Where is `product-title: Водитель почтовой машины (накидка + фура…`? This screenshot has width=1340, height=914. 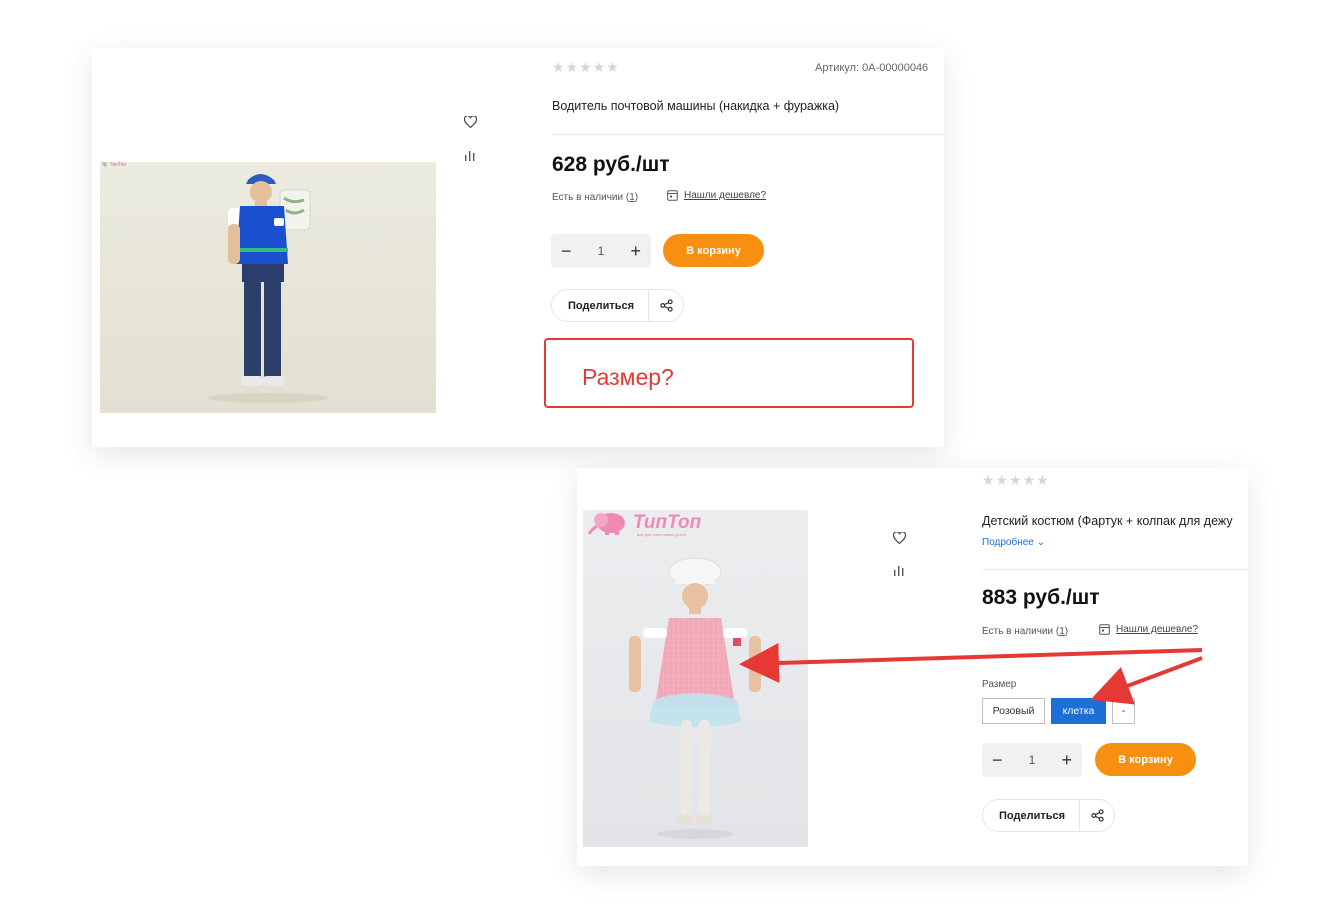 product-title: Водитель почтовой машины (накидка + фура… is located at coordinates (696, 106).